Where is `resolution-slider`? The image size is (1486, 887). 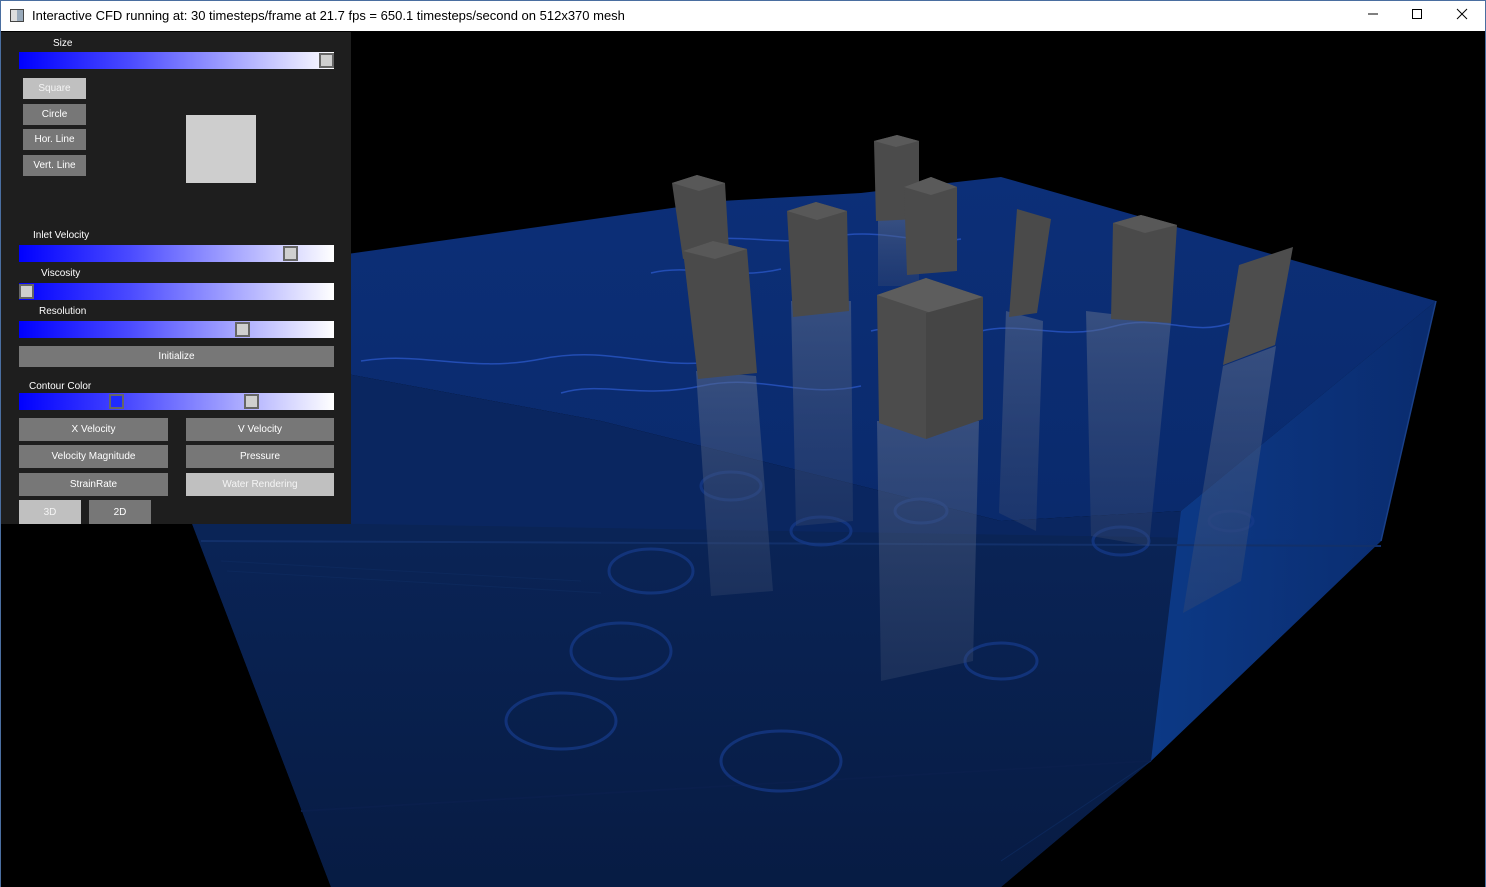 resolution-slider is located at coordinates (176, 329).